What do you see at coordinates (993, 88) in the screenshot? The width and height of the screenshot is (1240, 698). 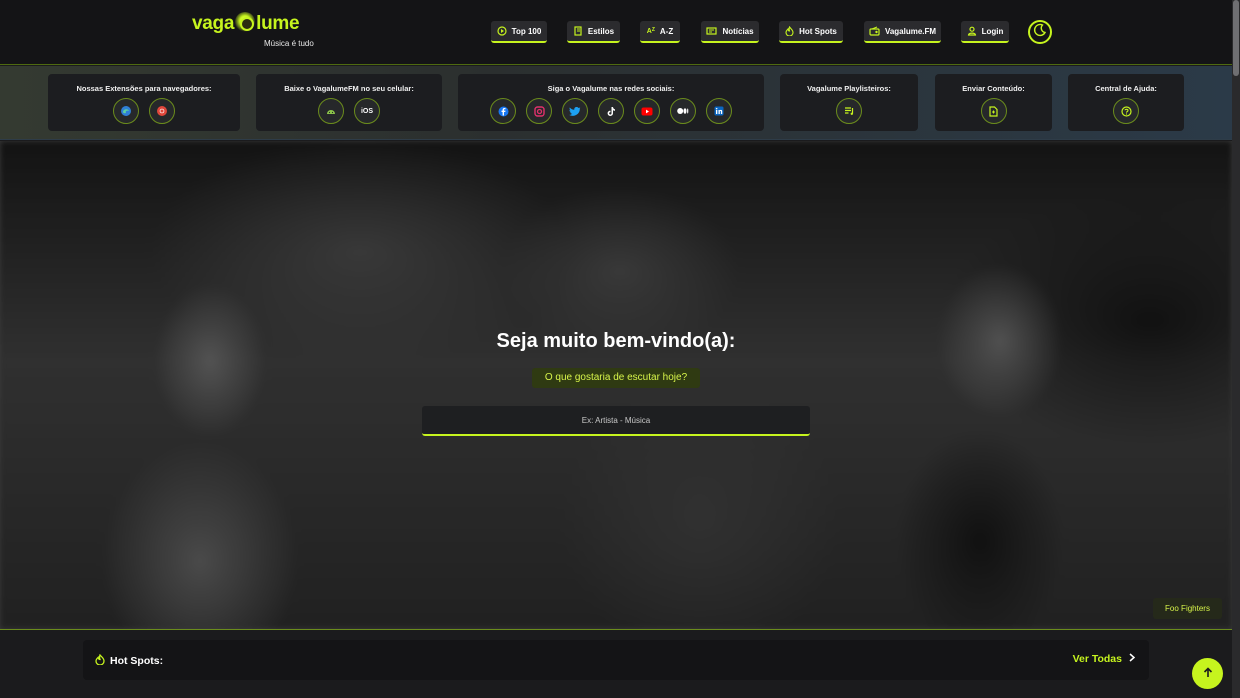 I see `submit-title: Enviar Conteúdo:` at bounding box center [993, 88].